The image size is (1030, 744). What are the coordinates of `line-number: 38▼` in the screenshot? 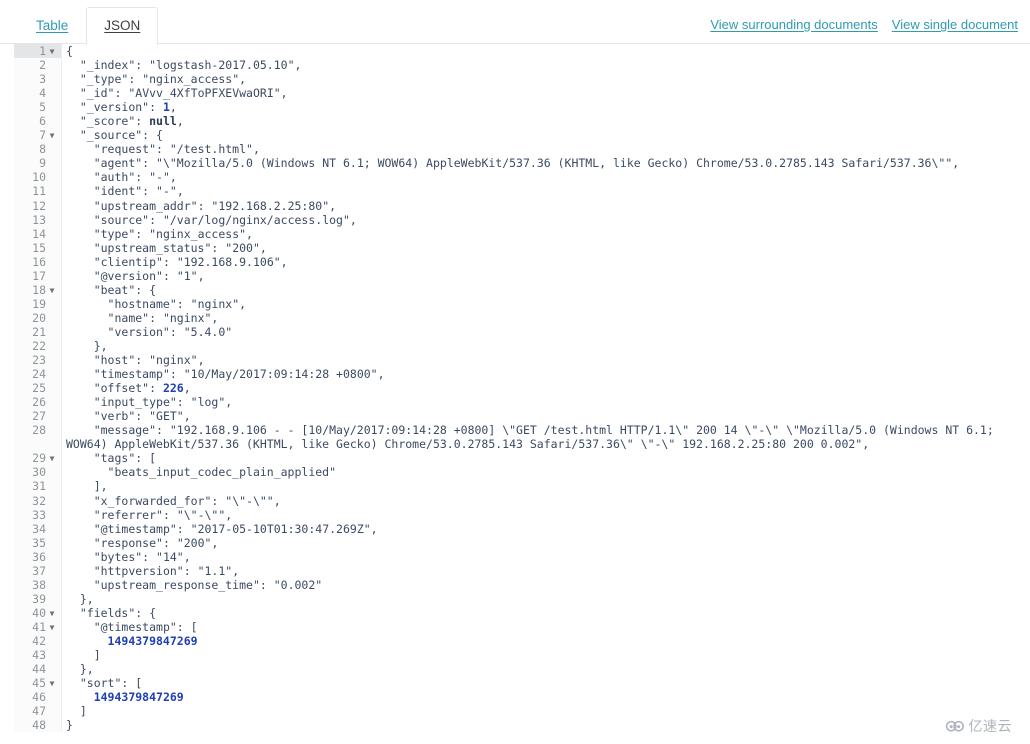 It's located at (37, 585).